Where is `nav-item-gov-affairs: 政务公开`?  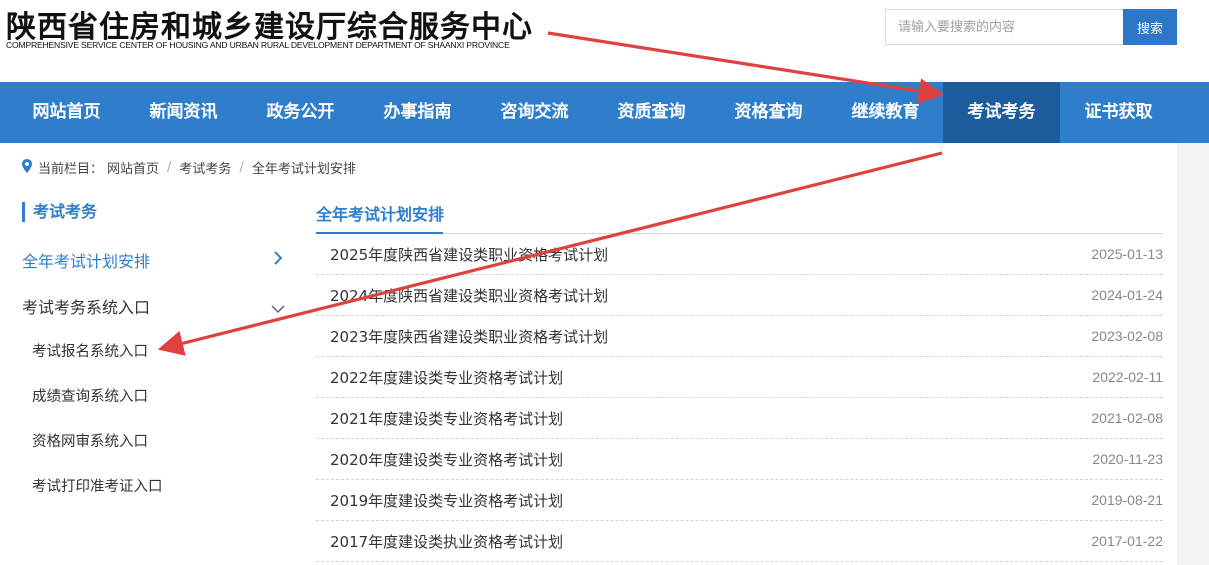 nav-item-gov-affairs: 政务公开 is located at coordinates (300, 112).